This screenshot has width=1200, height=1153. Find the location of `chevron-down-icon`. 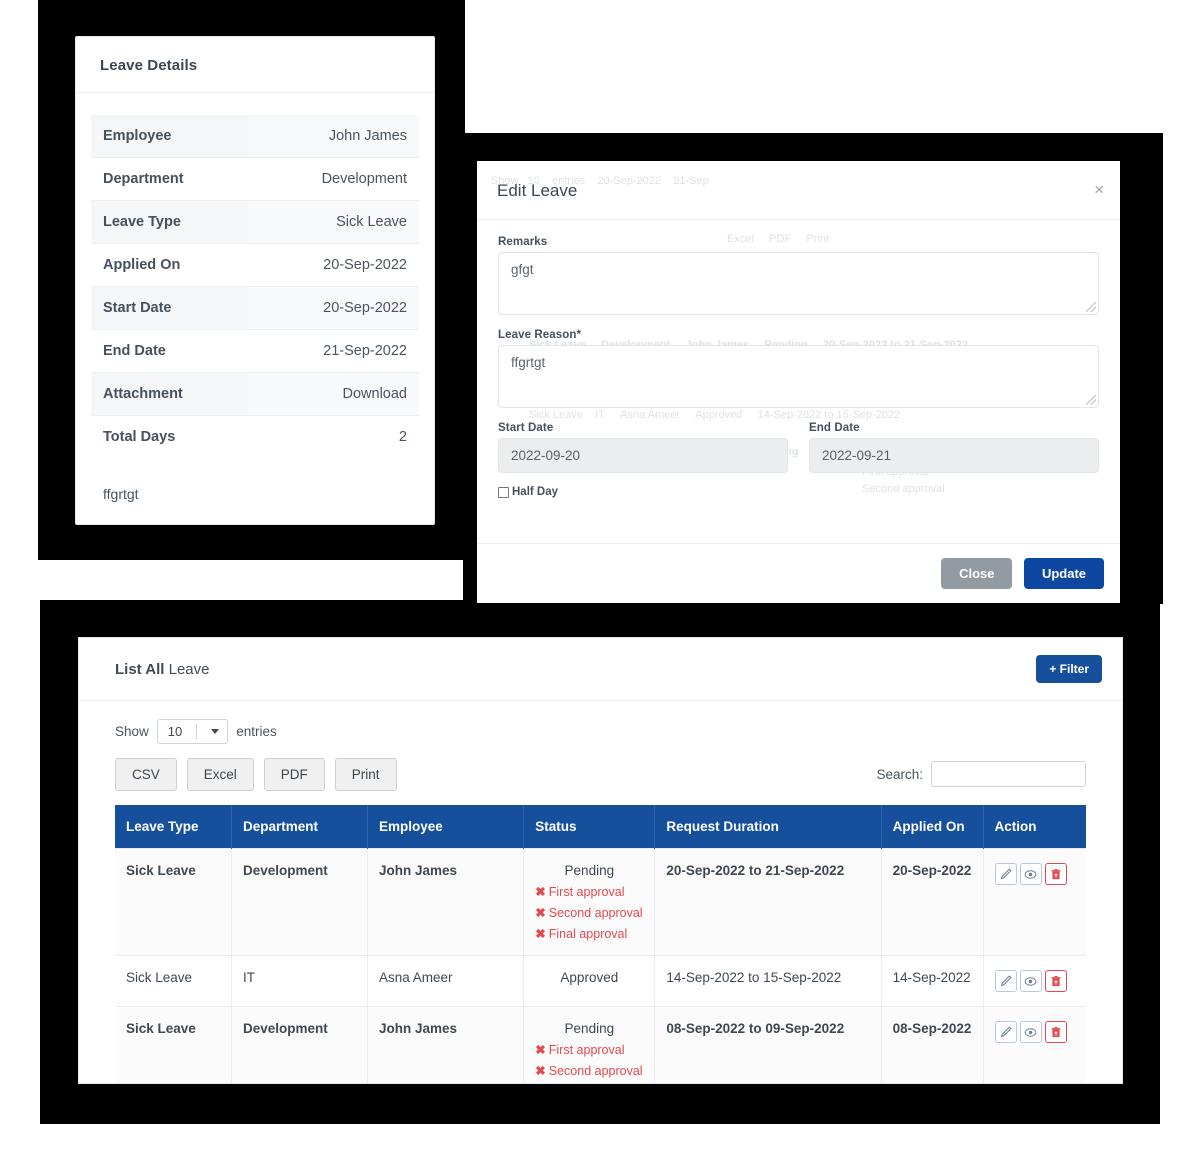

chevron-down-icon is located at coordinates (215, 731).